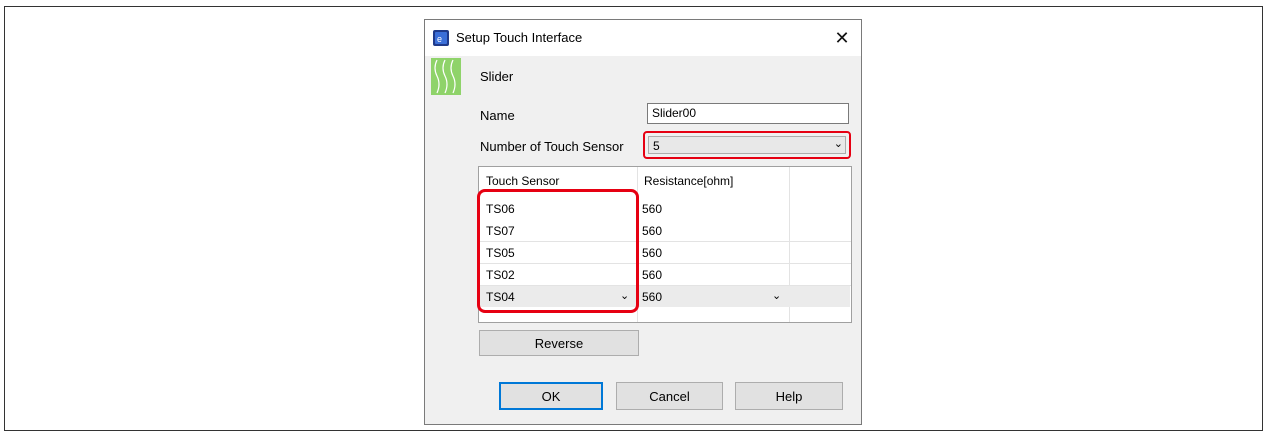 The image size is (1269, 437). What do you see at coordinates (497, 76) in the screenshot?
I see `section-title: Slider` at bounding box center [497, 76].